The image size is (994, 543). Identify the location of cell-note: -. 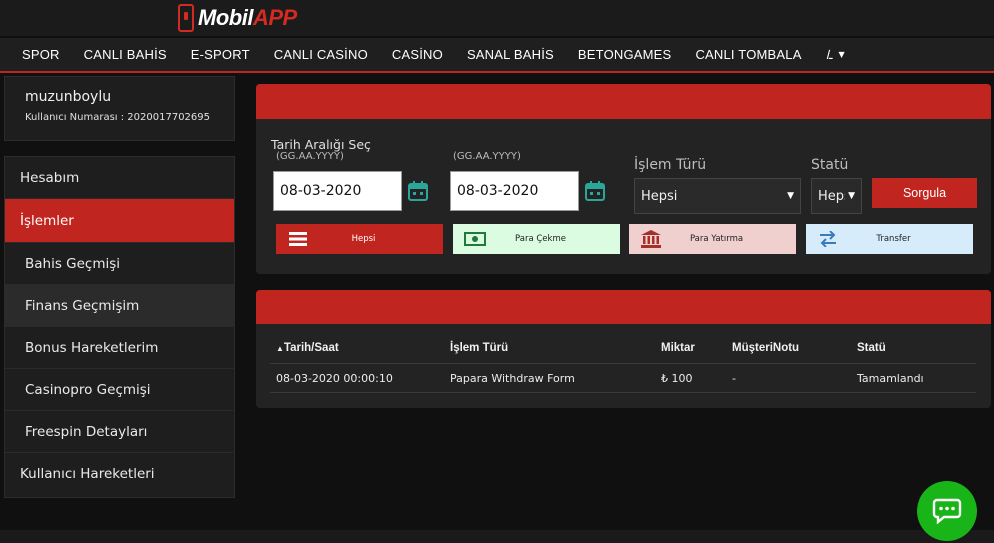
(734, 378).